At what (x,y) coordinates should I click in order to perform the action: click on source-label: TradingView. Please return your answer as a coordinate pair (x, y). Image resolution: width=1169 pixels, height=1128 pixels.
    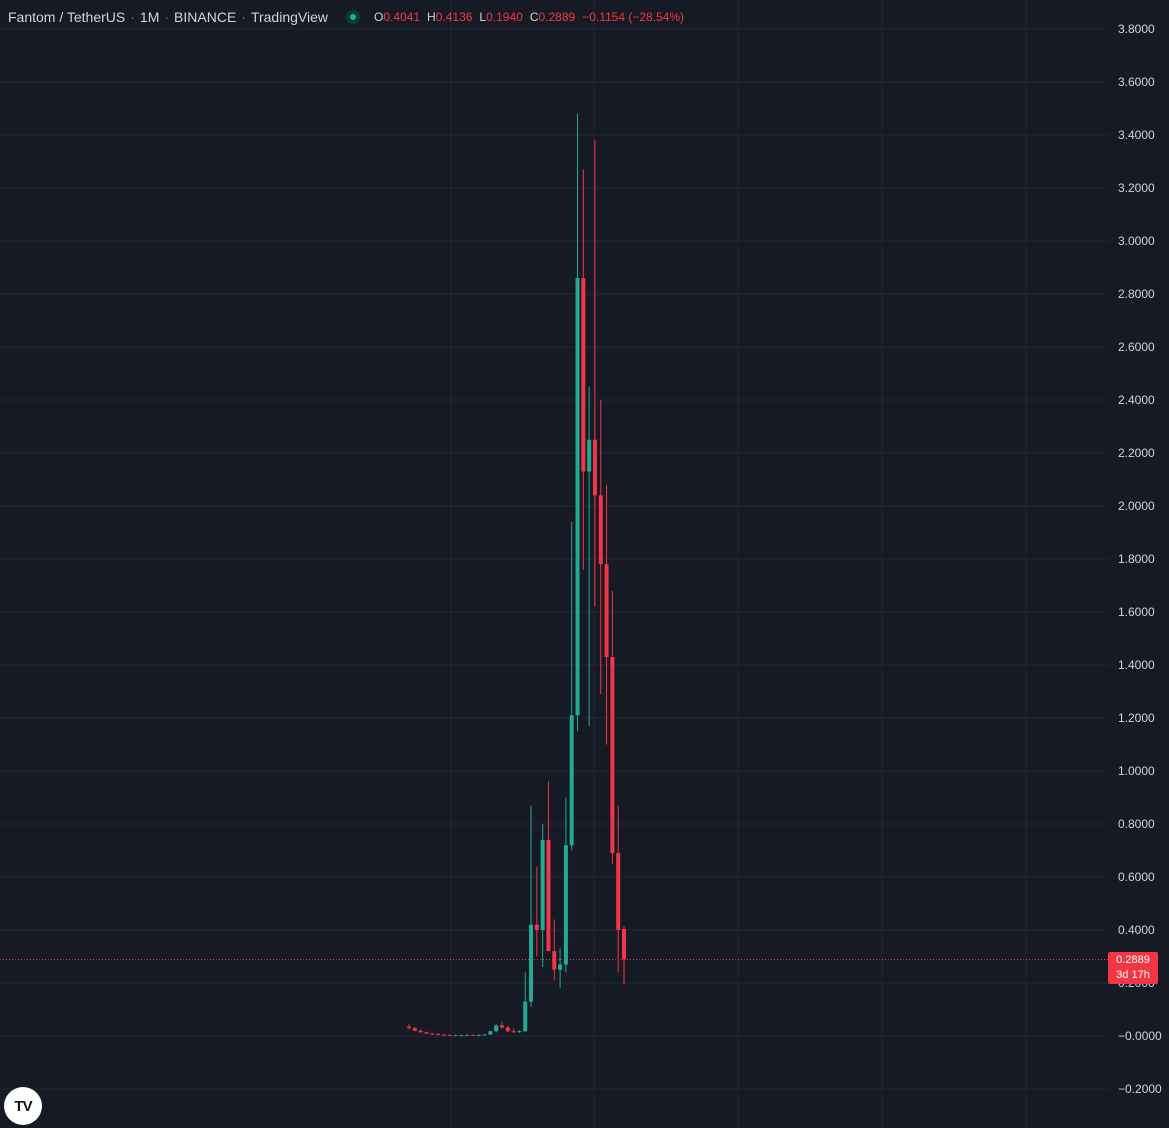
    Looking at the image, I should click on (289, 17).